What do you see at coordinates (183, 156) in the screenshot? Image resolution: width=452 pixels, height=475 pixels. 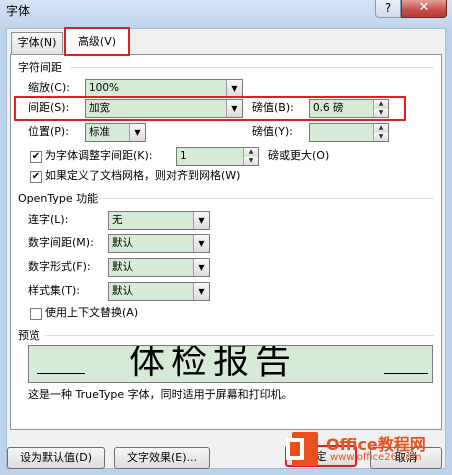 I see `kerning-value: 1` at bounding box center [183, 156].